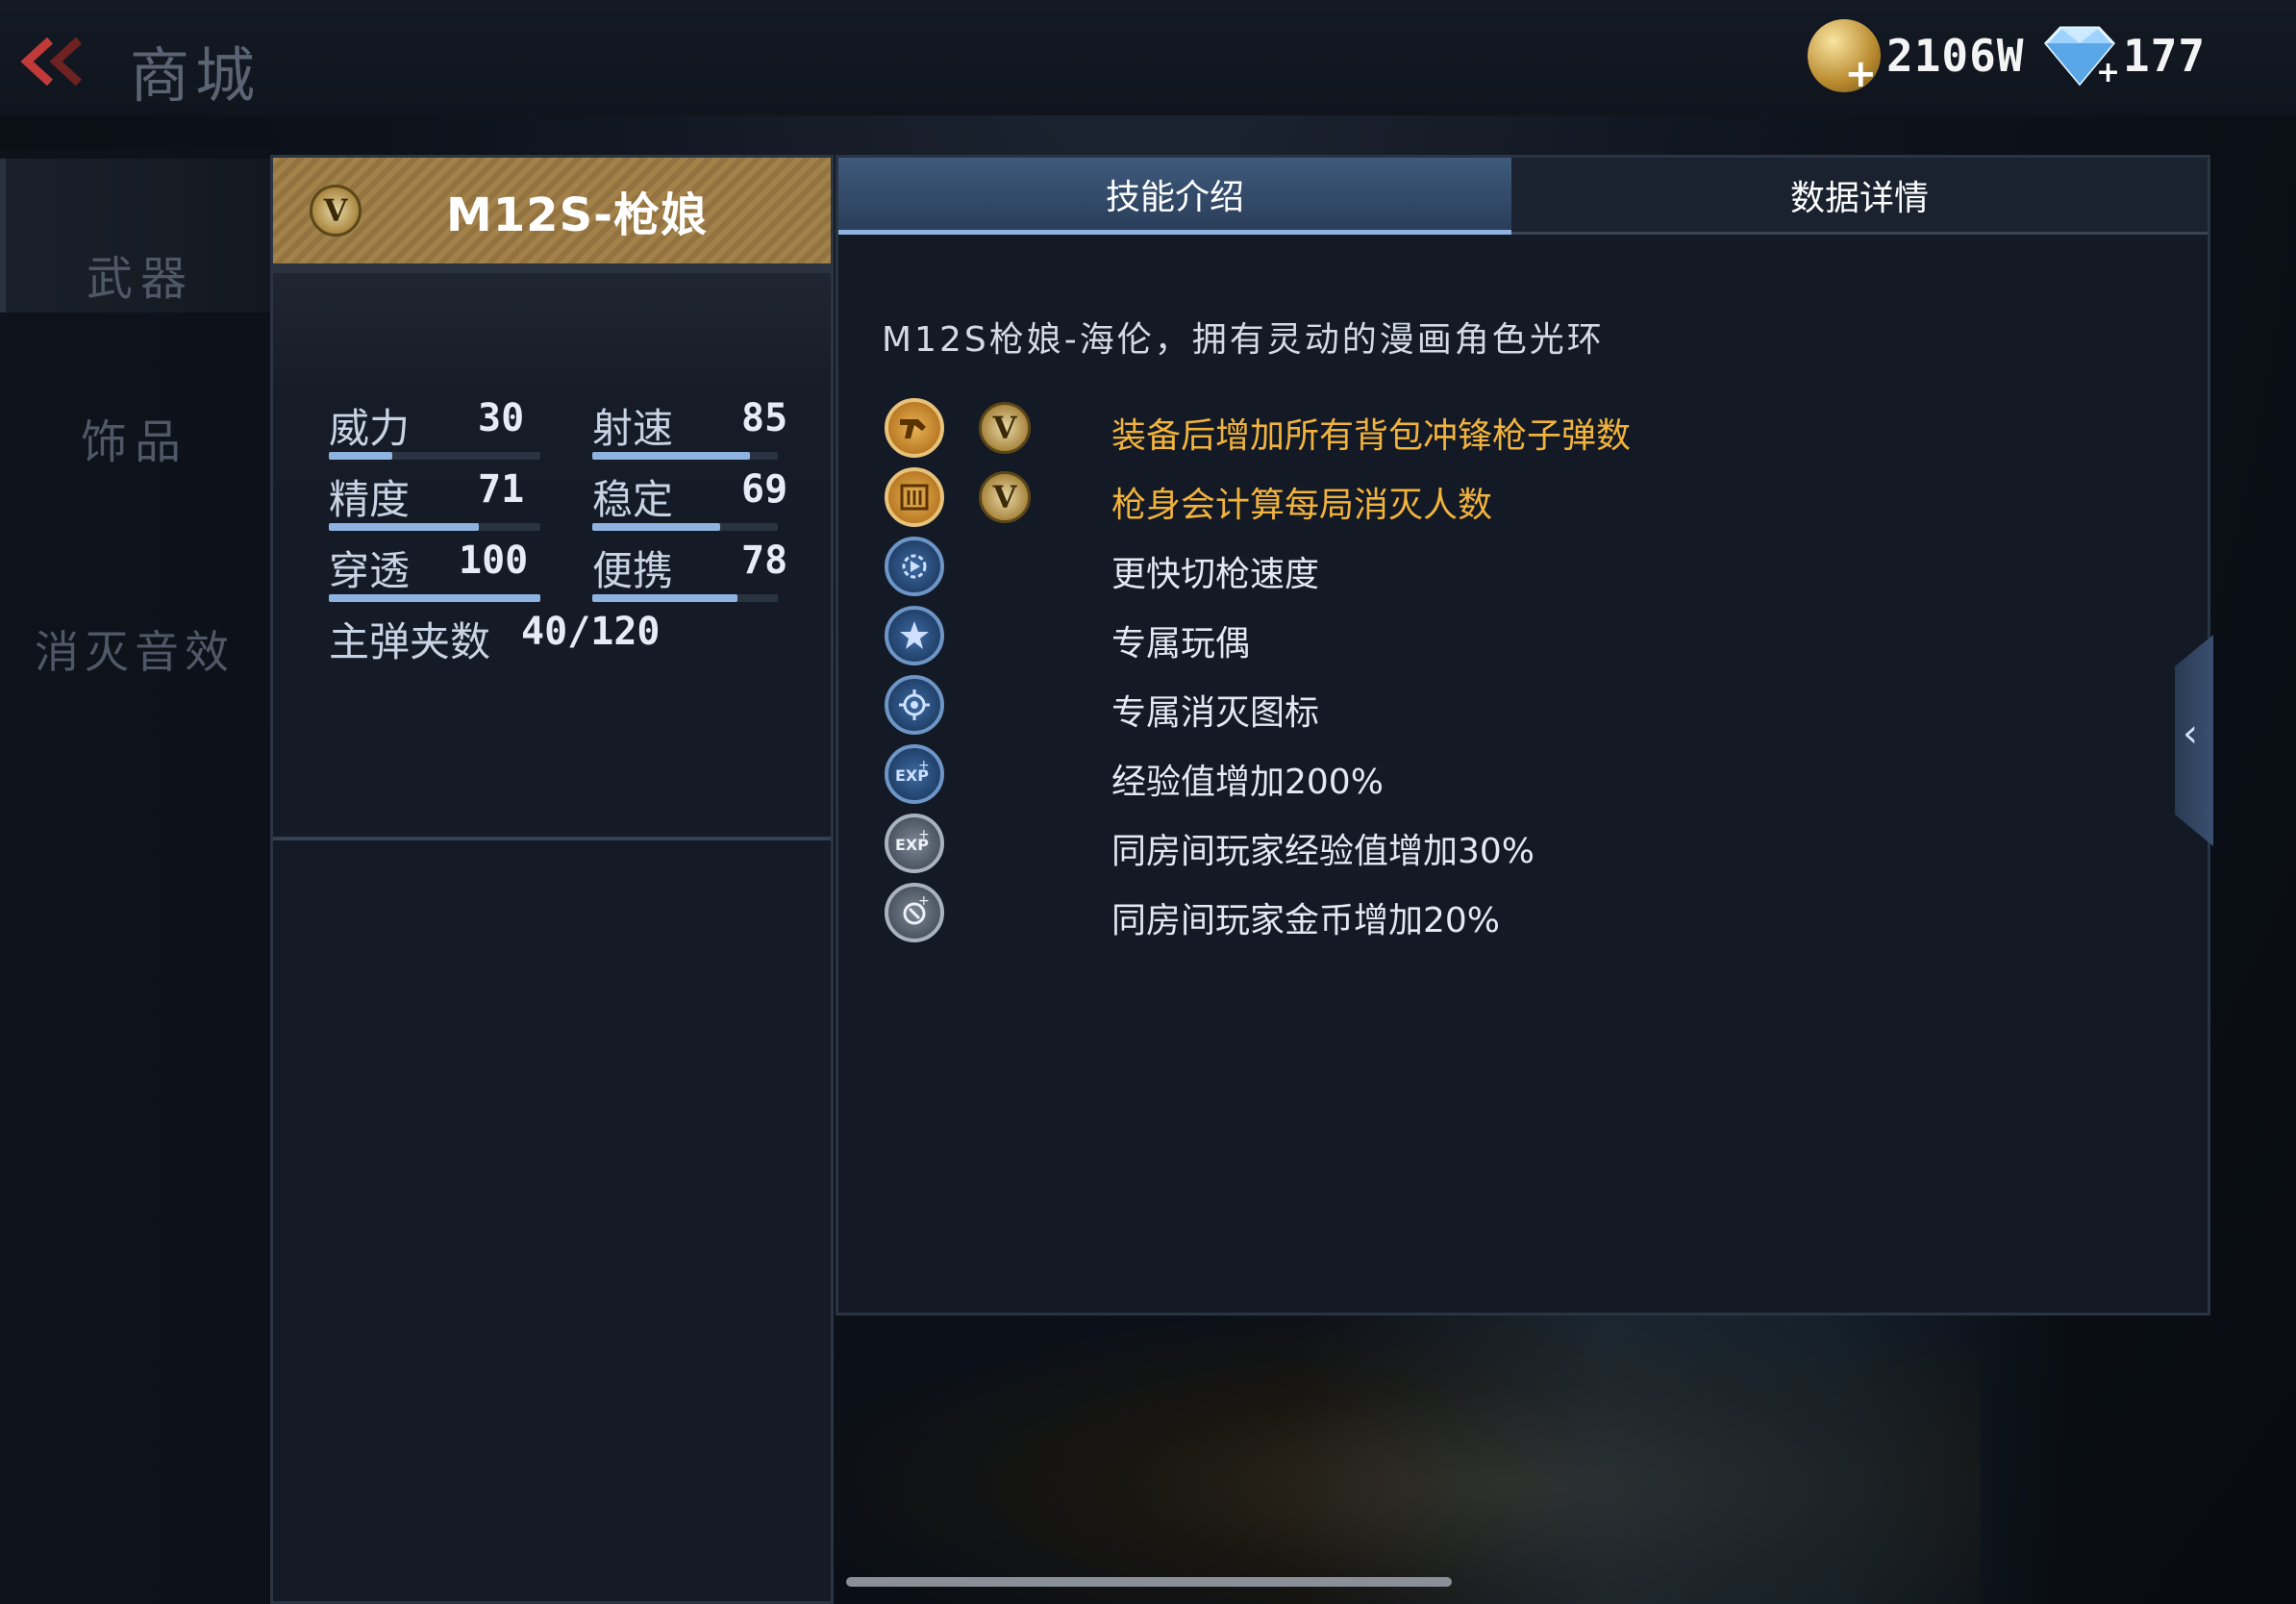 The height and width of the screenshot is (1604, 2296). What do you see at coordinates (914, 566) in the screenshot?
I see `swap-speed-icon` at bounding box center [914, 566].